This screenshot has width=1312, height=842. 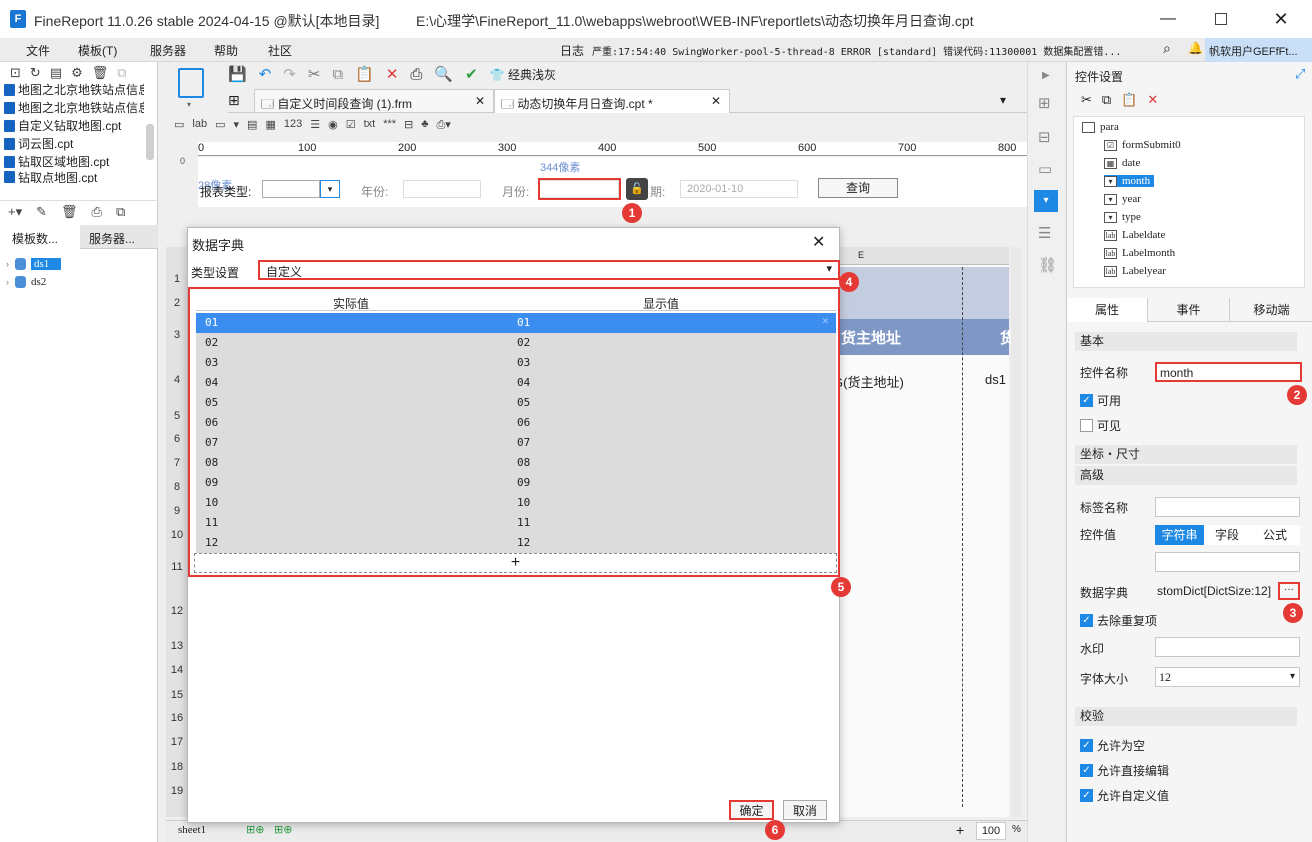 I want to click on type-select: 自定义 ▾, so click(x=549, y=270).